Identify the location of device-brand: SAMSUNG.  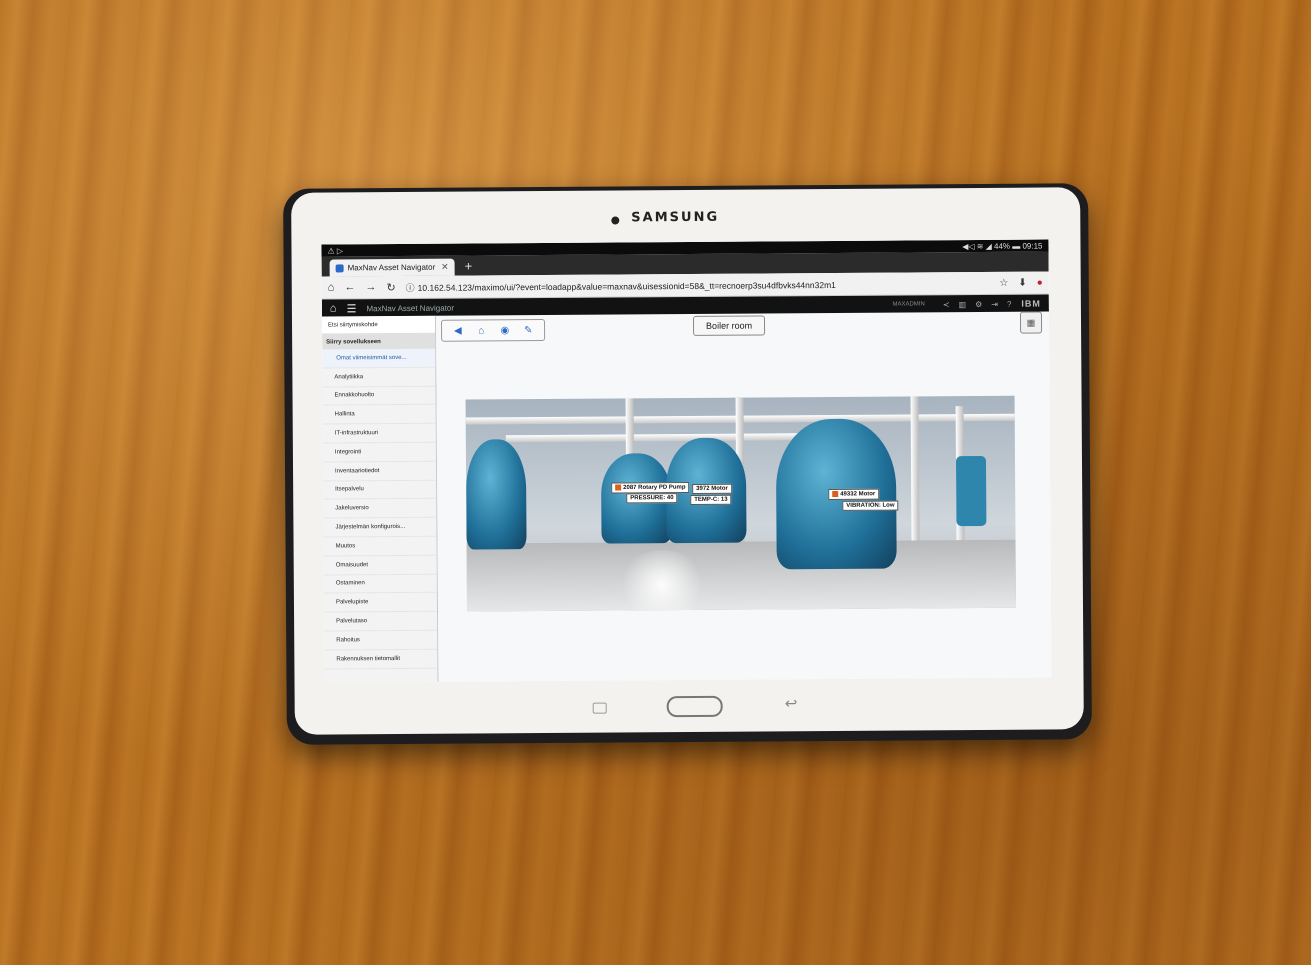
(675, 217).